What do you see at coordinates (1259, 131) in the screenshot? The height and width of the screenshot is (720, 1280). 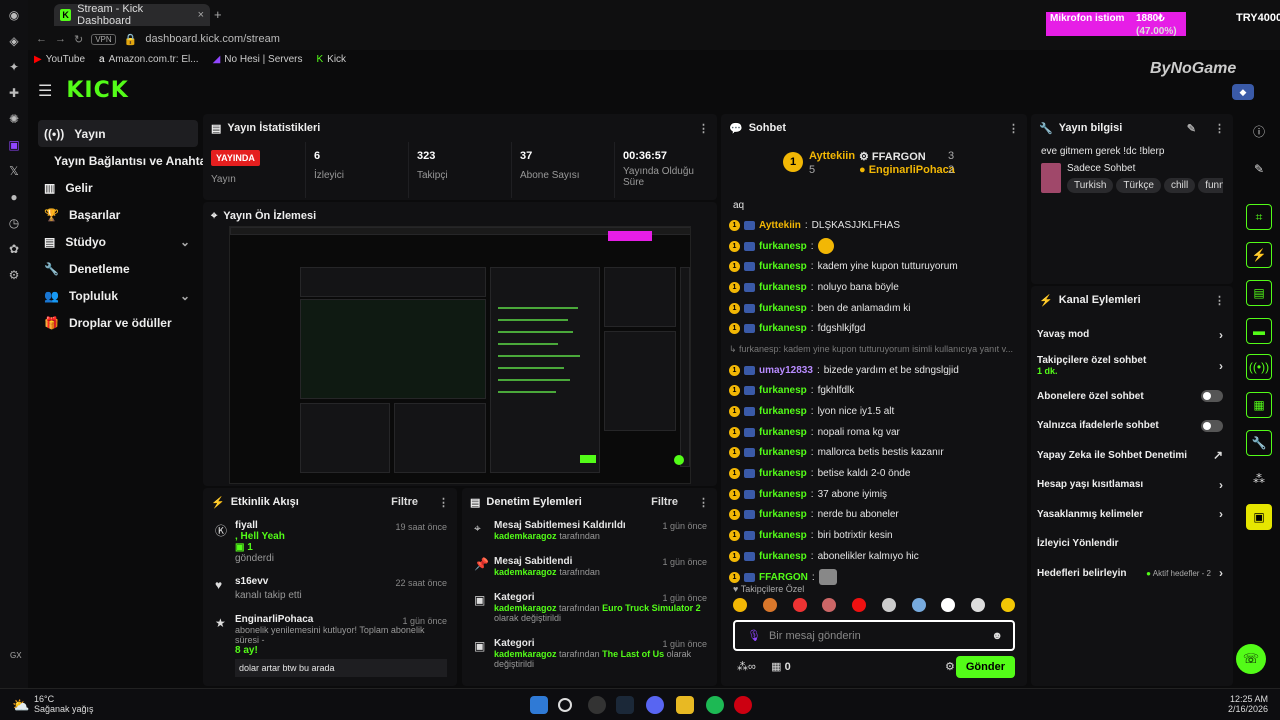 I see `info-icon: ⓘ` at bounding box center [1259, 131].